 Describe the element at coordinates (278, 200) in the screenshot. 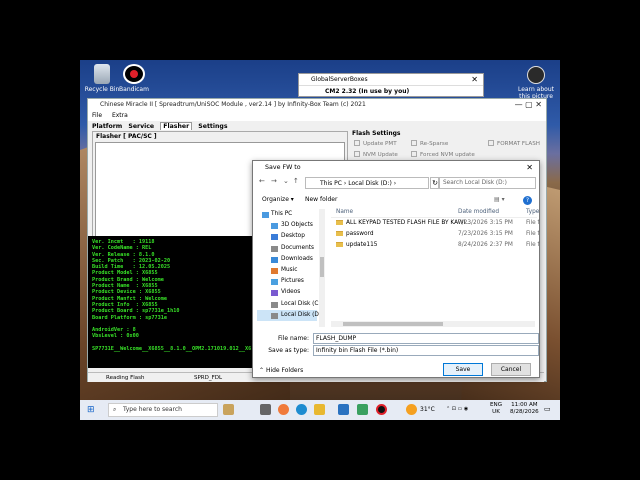

I see `organize-button: Organize ▾` at that location.